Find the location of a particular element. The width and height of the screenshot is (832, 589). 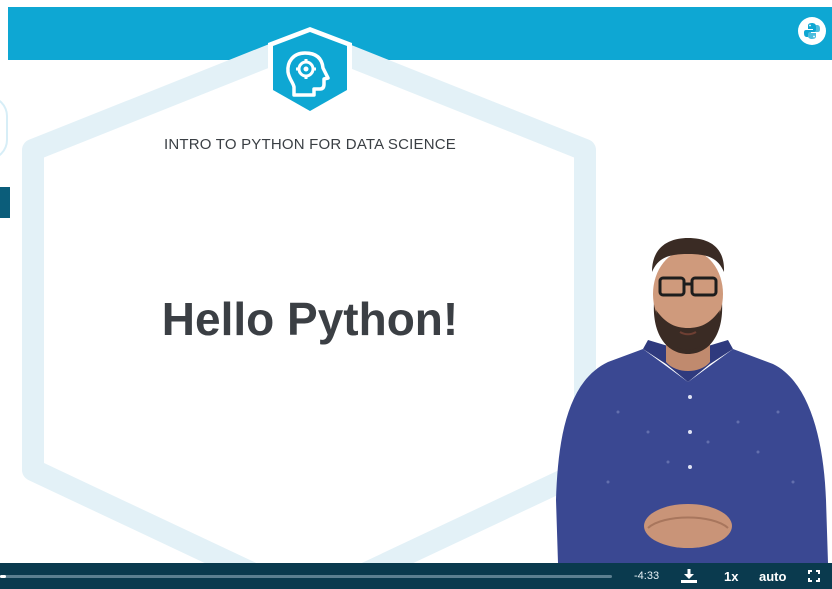

progress-bar is located at coordinates (306, 576).